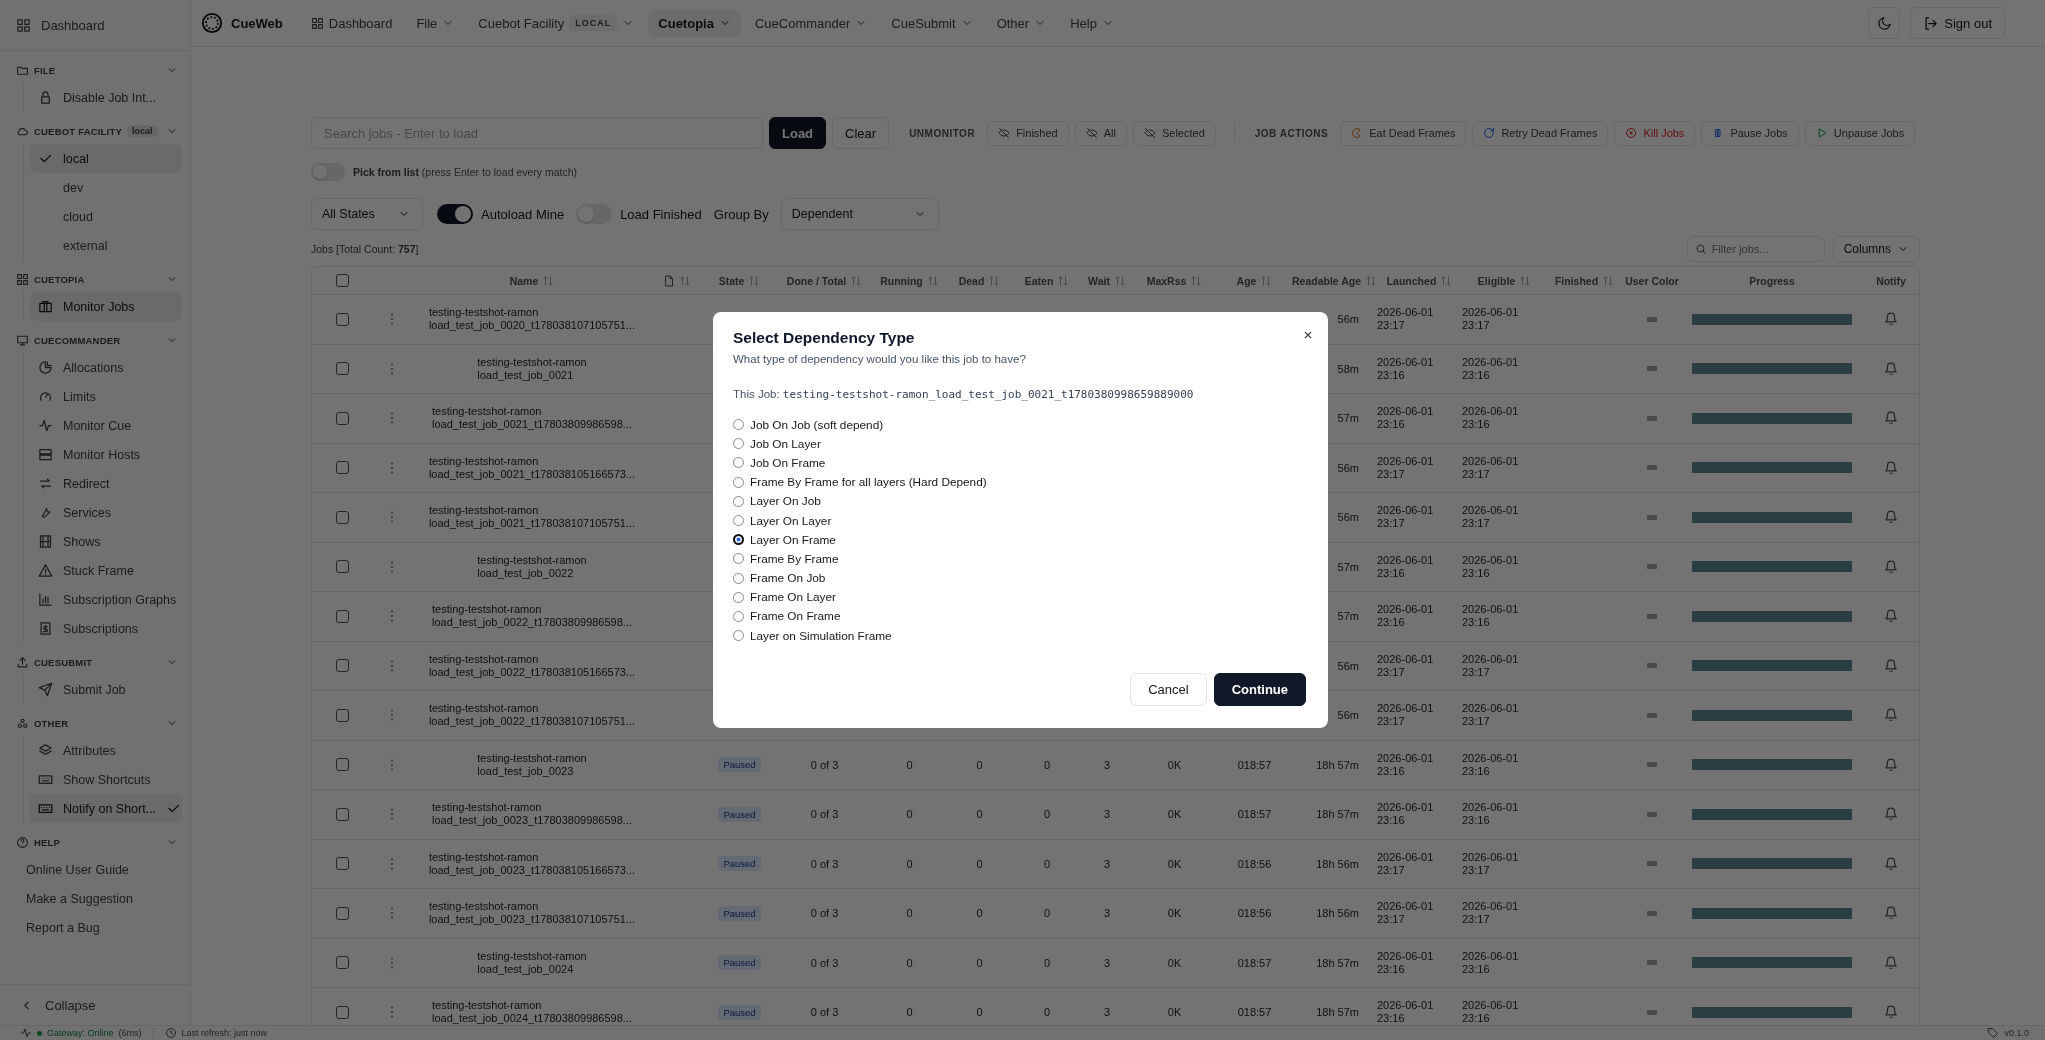 This screenshot has width=2045, height=1040. Describe the element at coordinates (1584, 280) in the screenshot. I see `column-header: Finished` at that location.